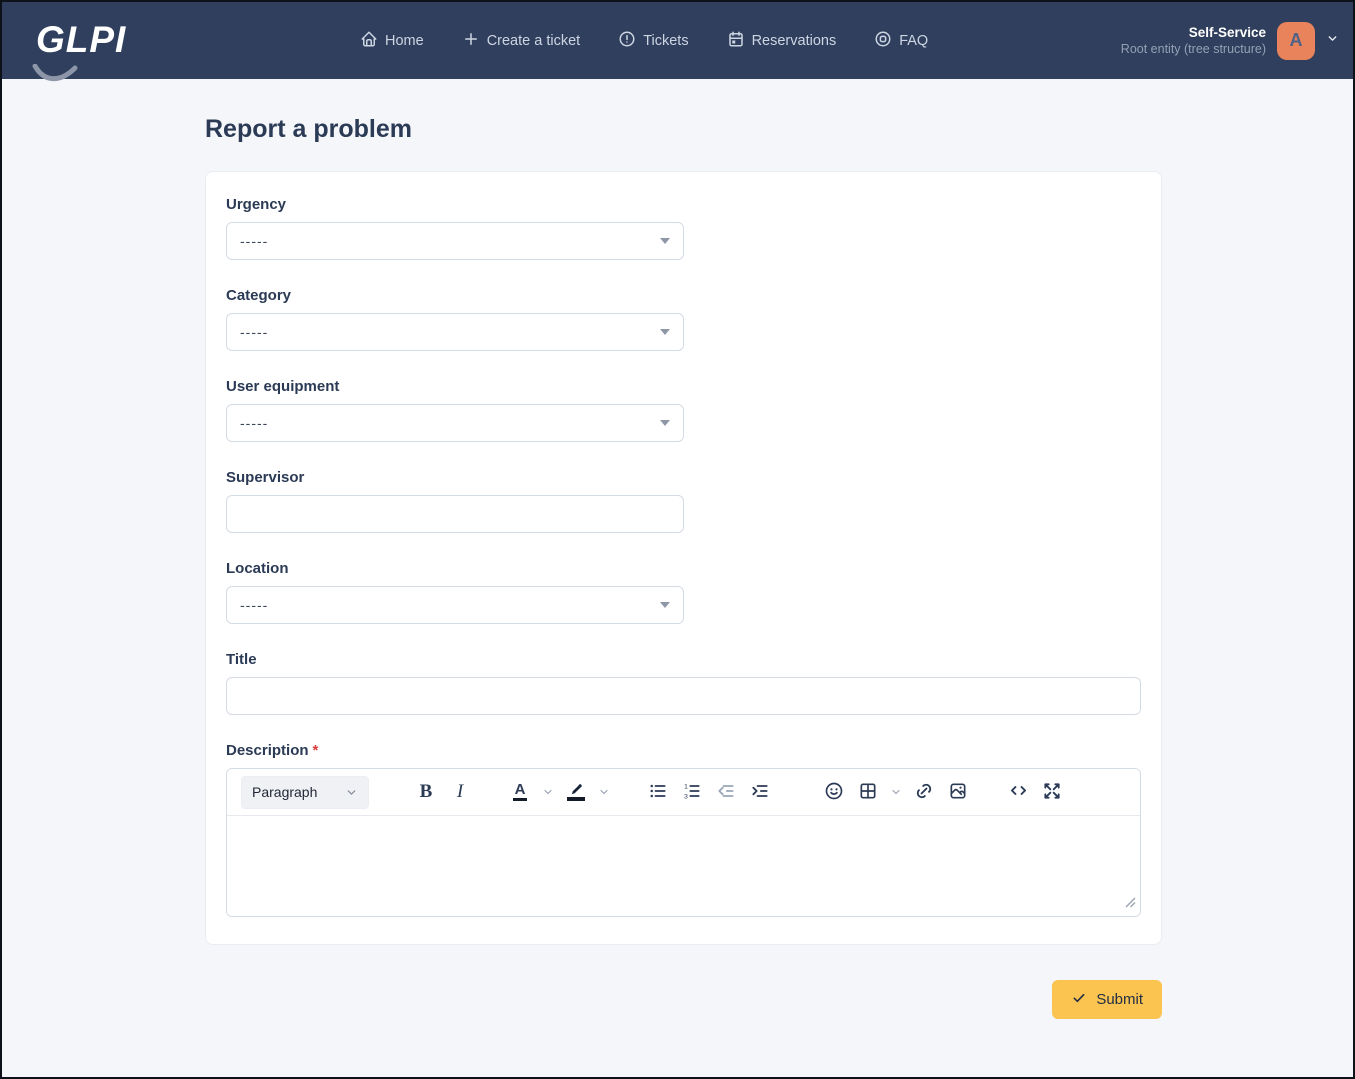 This screenshot has width=1355, height=1079. Describe the element at coordinates (1193, 49) in the screenshot. I see `user-entity-name: Root entity (tree structure)` at that location.